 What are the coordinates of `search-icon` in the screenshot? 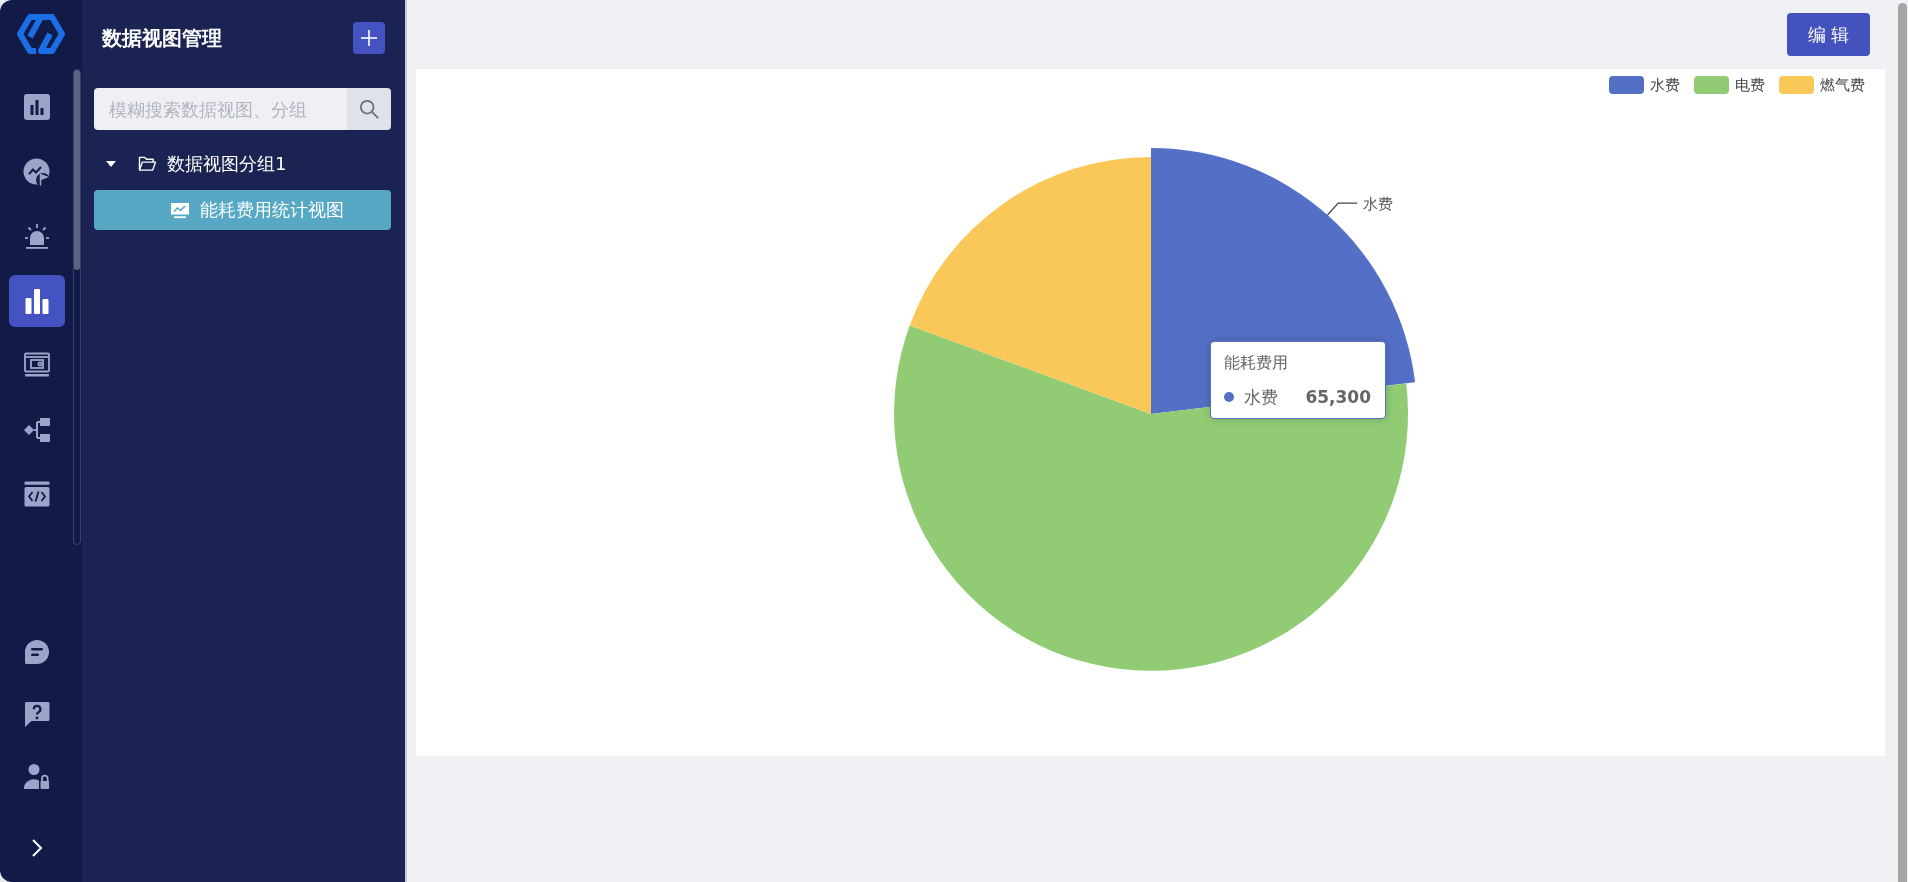 It's located at (369, 109).